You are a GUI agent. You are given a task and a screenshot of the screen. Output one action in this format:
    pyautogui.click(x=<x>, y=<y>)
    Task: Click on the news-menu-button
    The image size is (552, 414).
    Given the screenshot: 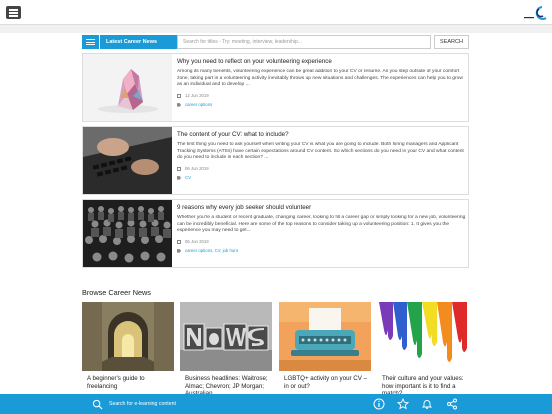 What is the action you would take?
    pyautogui.click(x=90, y=42)
    